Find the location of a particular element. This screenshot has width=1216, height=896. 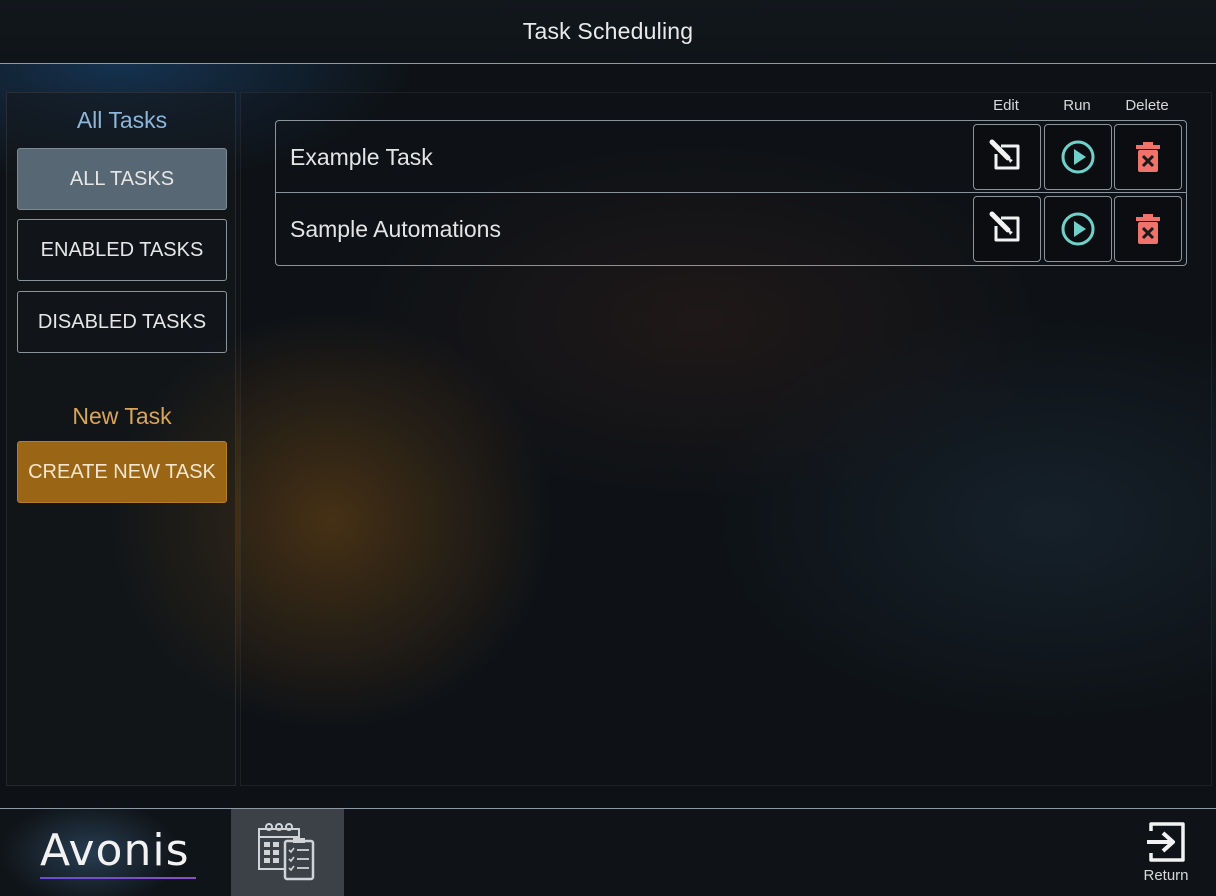

disabled-tasks-button: DISABLED TASKS is located at coordinates (122, 322).